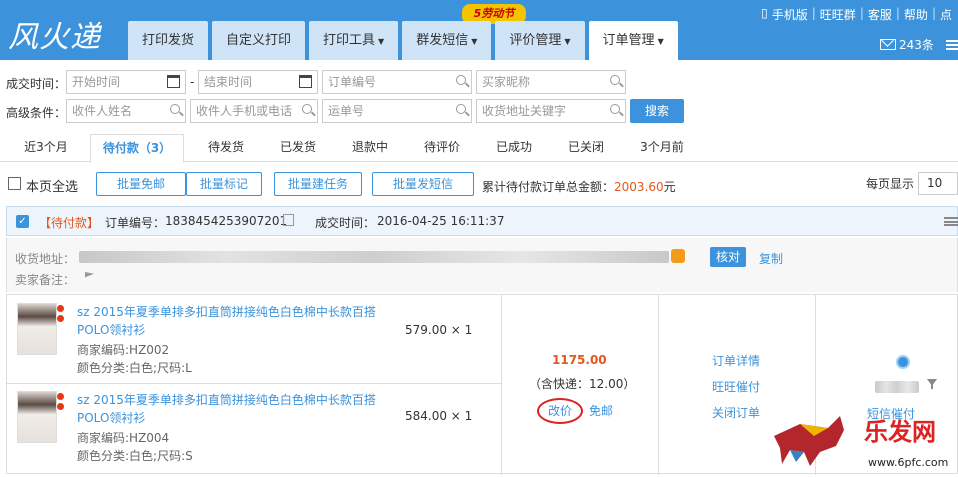 This screenshot has width=958, height=477. Describe the element at coordinates (126, 82) in the screenshot. I see `start-time-input: 开始时间` at that location.